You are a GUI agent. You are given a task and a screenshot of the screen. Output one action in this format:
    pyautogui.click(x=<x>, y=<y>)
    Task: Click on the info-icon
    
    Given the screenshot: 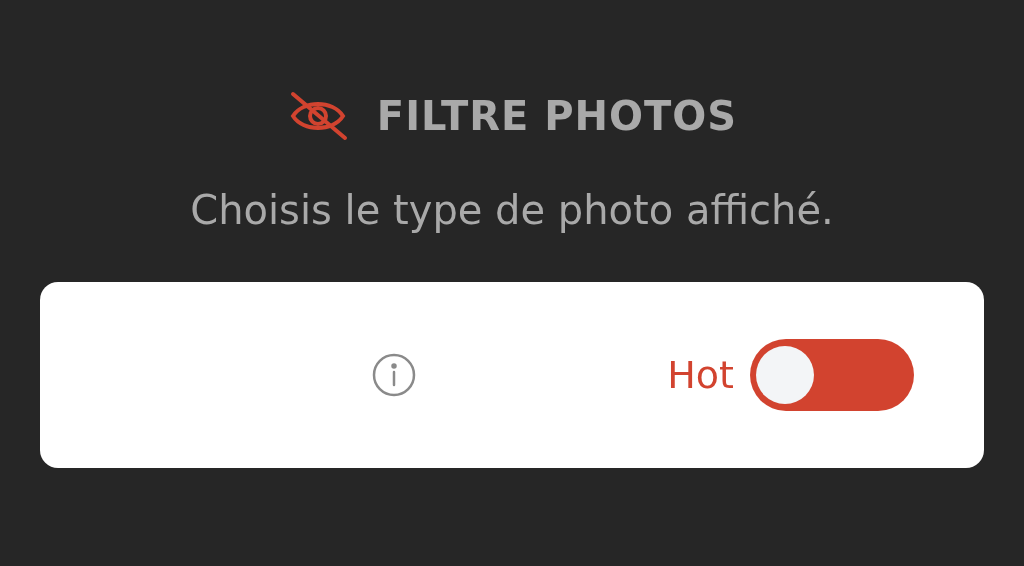 What is the action you would take?
    pyautogui.click(x=394, y=375)
    